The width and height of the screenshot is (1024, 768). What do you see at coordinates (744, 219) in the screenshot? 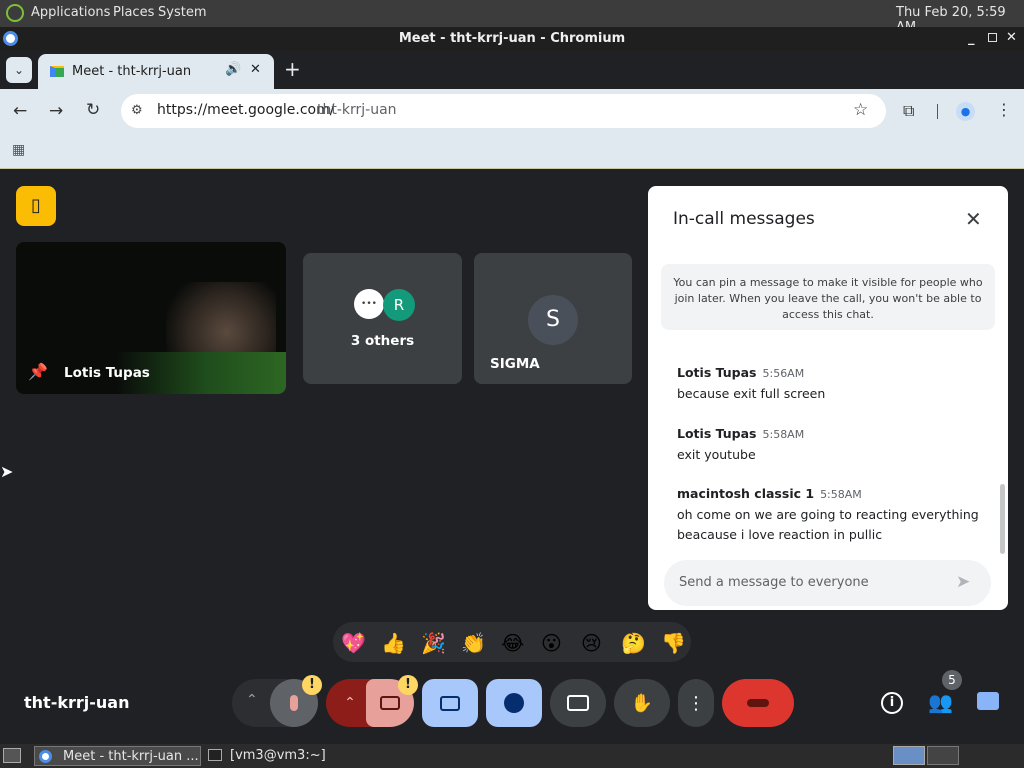
I see `chat-title: In-call messages` at bounding box center [744, 219].